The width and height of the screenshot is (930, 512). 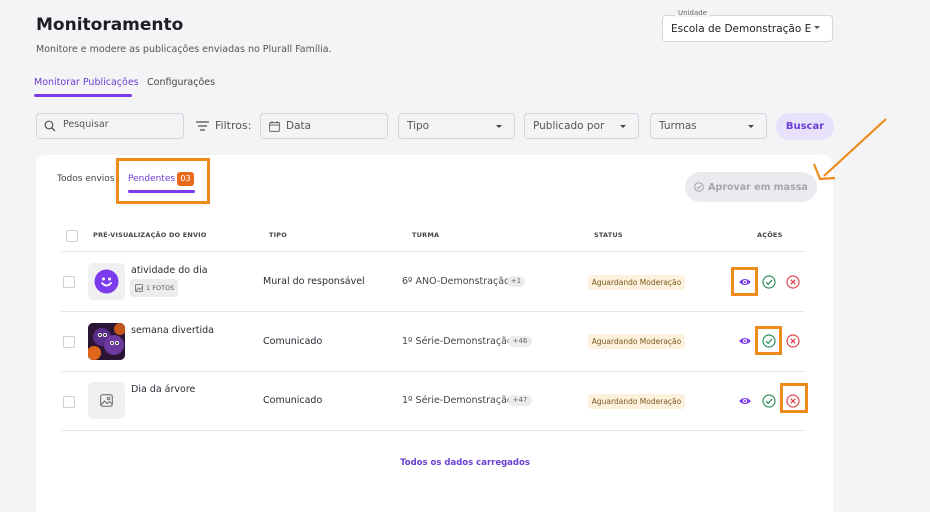 What do you see at coordinates (139, 288) in the screenshot?
I see `image-icon` at bounding box center [139, 288].